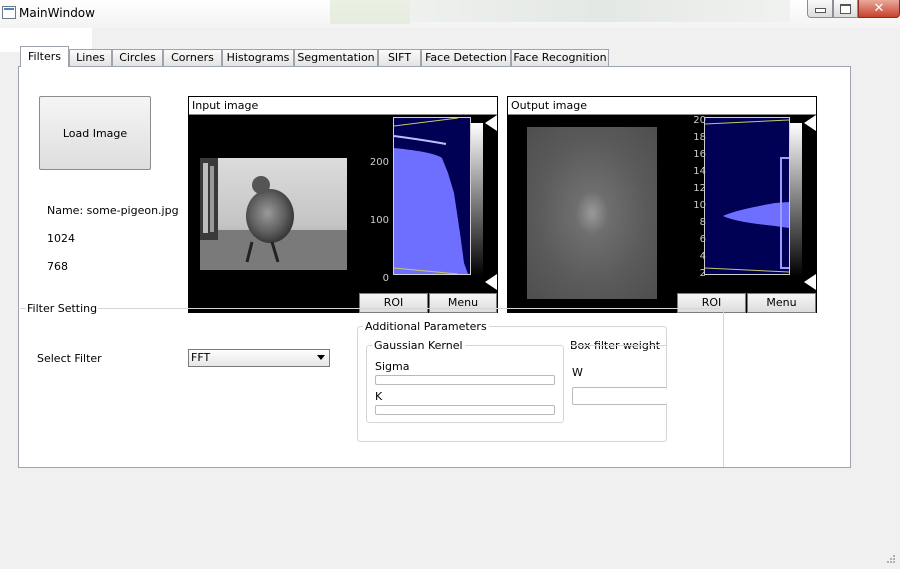 The image size is (900, 569). I want to click on y-tick: 4, so click(702, 256).